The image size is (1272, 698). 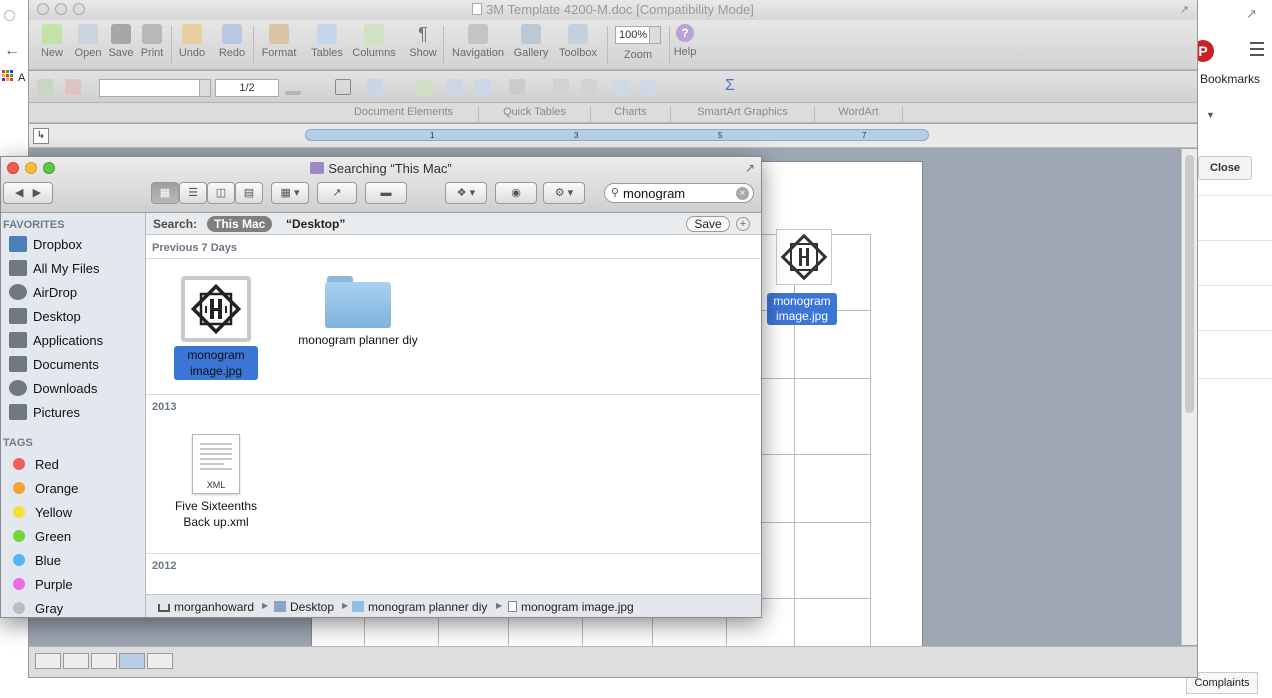 I want to click on tab-stop-selector-icon: ↳, so click(x=41, y=136).